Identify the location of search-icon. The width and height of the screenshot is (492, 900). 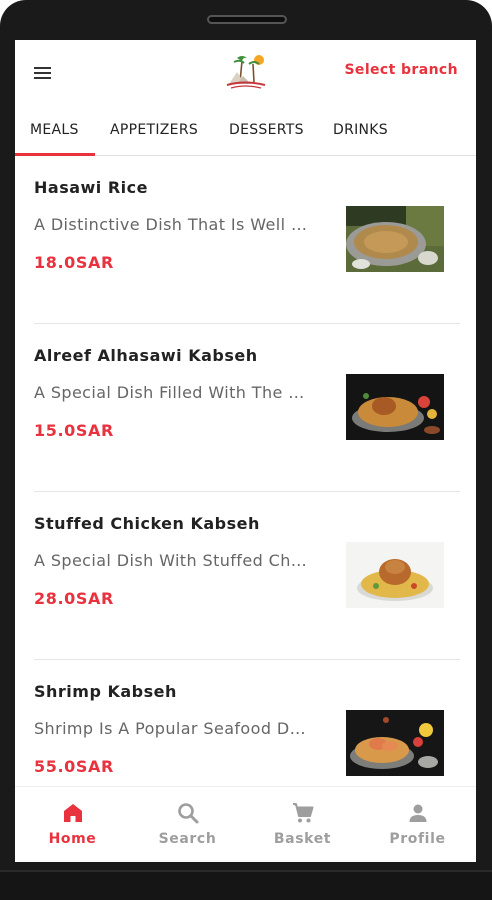
(188, 813).